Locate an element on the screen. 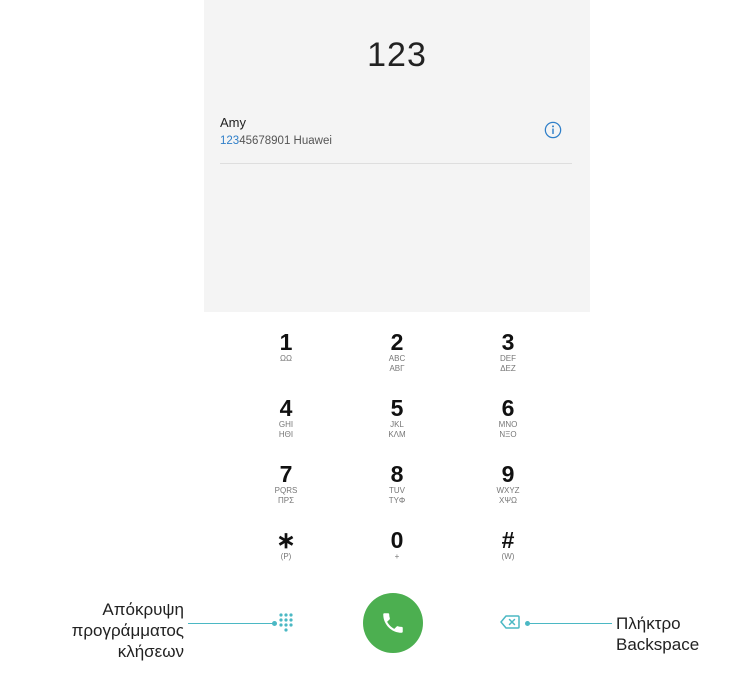 Image resolution: width=744 pixels, height=684 pixels. key-digit: ∗ is located at coordinates (286, 540).